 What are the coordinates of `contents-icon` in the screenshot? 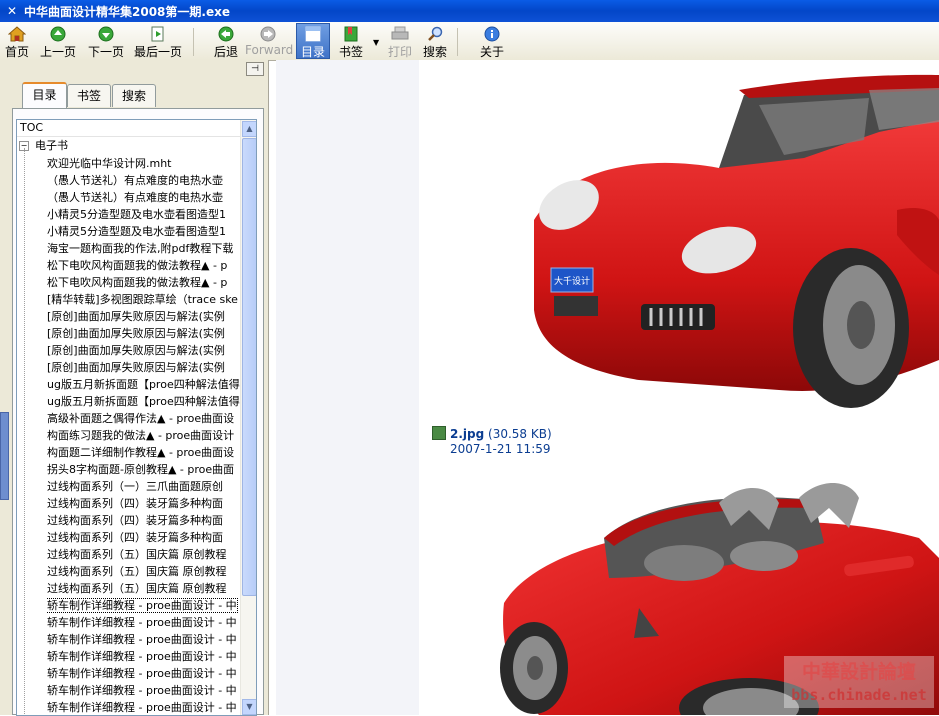 It's located at (313, 34).